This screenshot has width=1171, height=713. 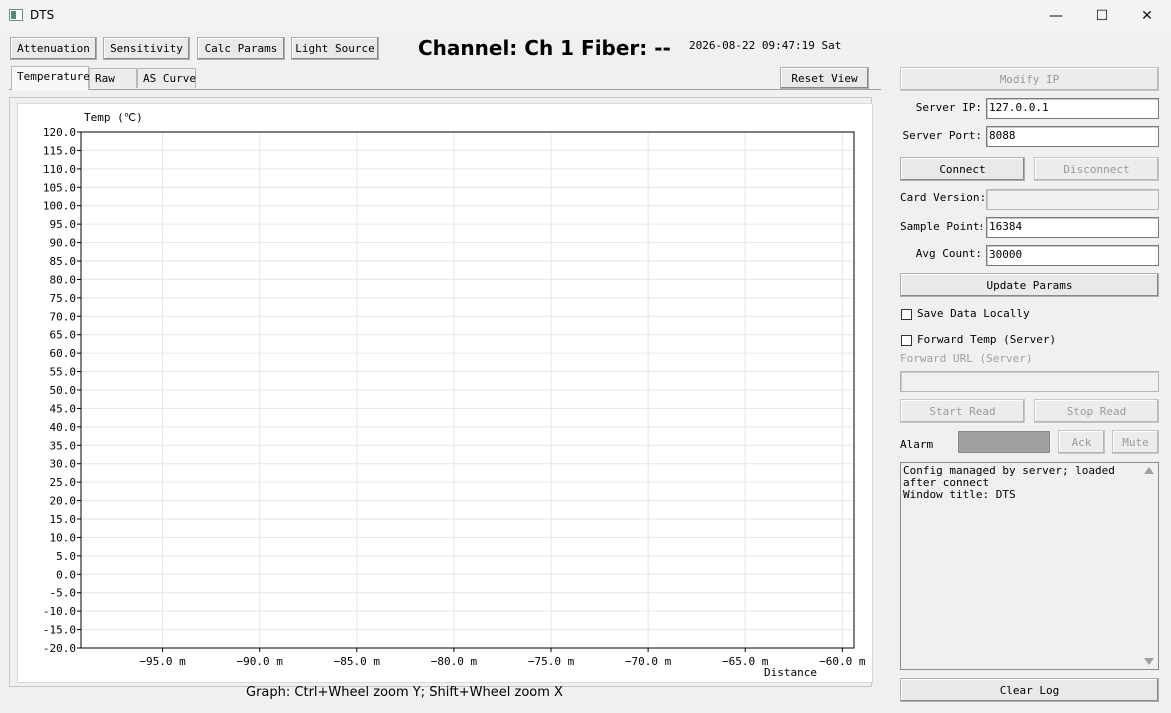 What do you see at coordinates (260, 661) in the screenshot?
I see `x-tick-label: −90.0 m` at bounding box center [260, 661].